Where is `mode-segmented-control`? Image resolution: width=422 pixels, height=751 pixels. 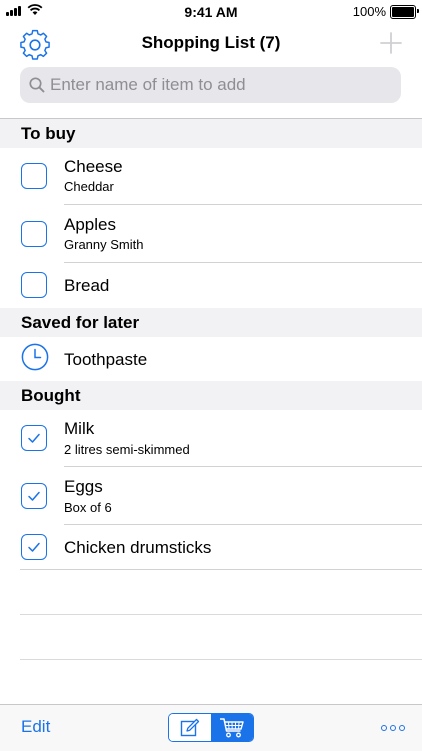
mode-segmented-control is located at coordinates (211, 727).